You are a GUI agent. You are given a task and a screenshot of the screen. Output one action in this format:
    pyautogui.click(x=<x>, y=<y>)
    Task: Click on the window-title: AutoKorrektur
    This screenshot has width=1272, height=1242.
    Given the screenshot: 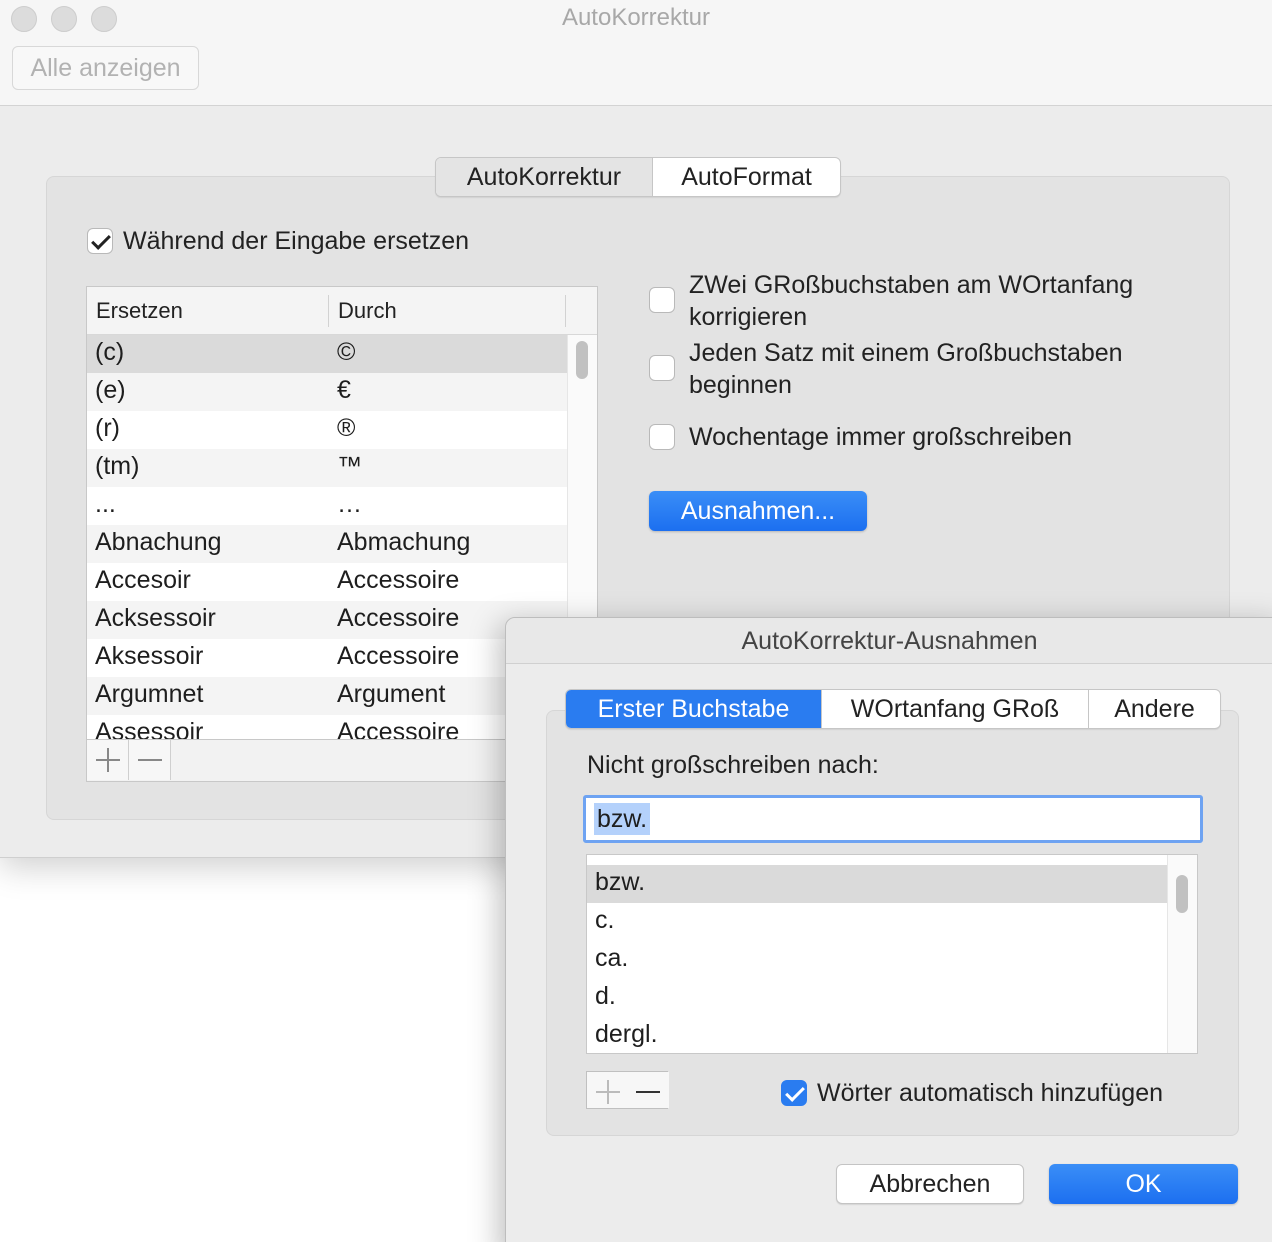 What is the action you would take?
    pyautogui.click(x=636, y=17)
    